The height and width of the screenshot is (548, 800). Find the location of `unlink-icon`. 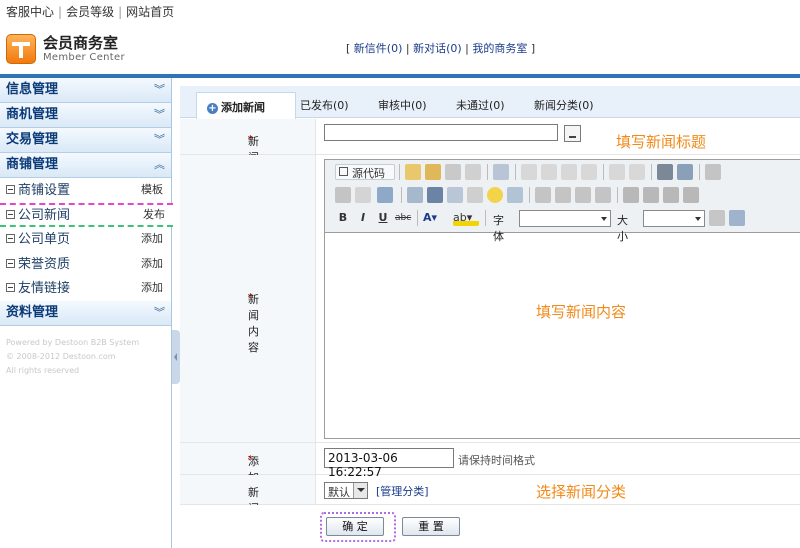

unlink-icon is located at coordinates (363, 195).